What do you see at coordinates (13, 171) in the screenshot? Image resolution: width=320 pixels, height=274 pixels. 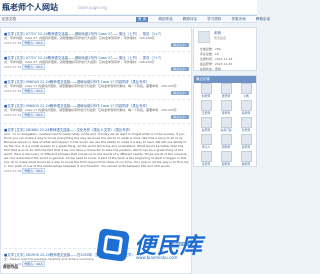 I see `post-date: 2023-11-08` at bounding box center [13, 171].